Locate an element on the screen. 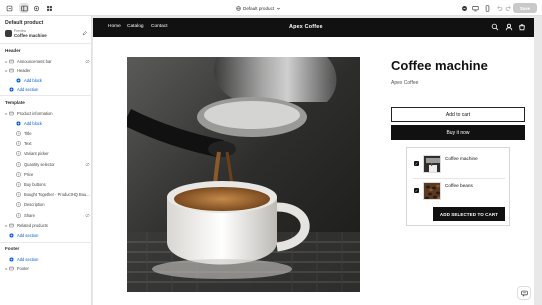 The width and height of the screenshot is (542, 305). sidebar-item-label: Variant picker is located at coordinates (36, 154).